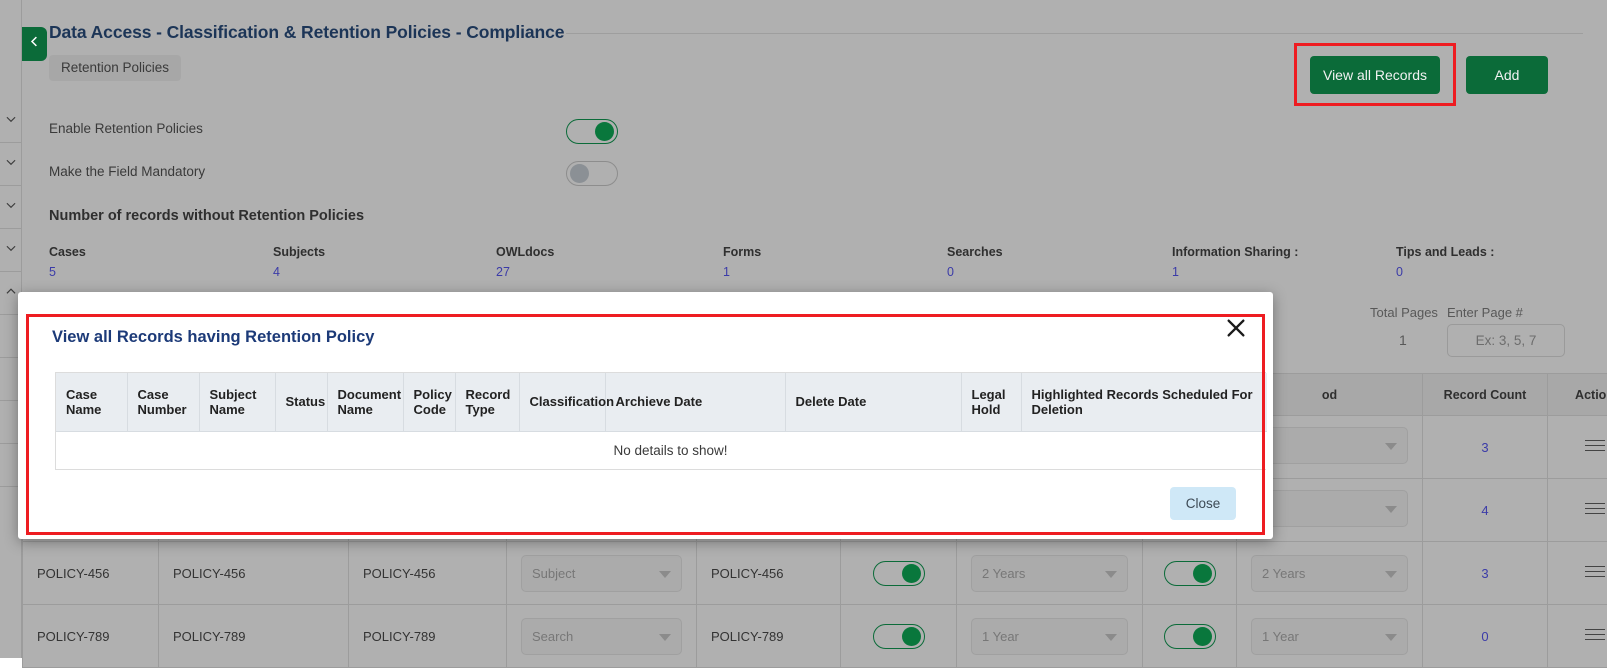 This screenshot has width=1607, height=668. What do you see at coordinates (487, 402) in the screenshot?
I see `modal-col-record-type: Record Type` at bounding box center [487, 402].